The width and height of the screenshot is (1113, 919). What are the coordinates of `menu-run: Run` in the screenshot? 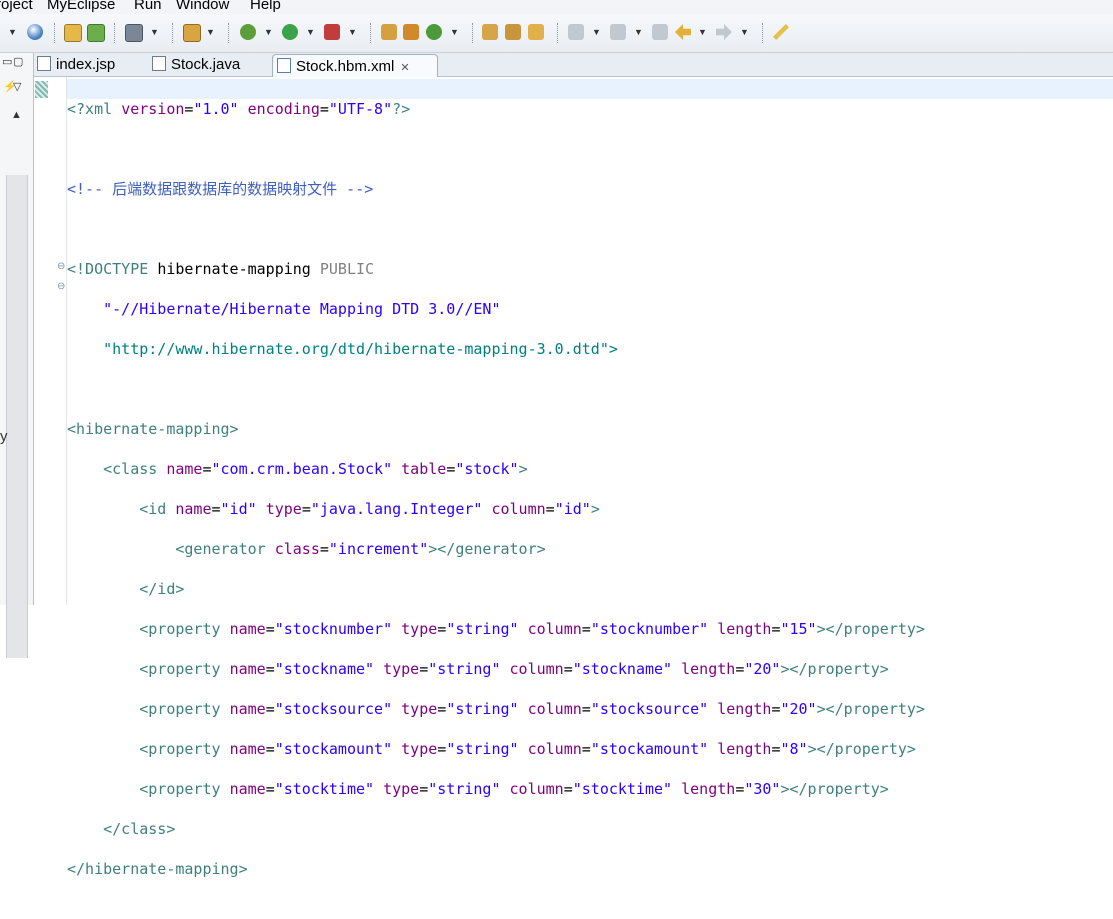 It's located at (148, 6).